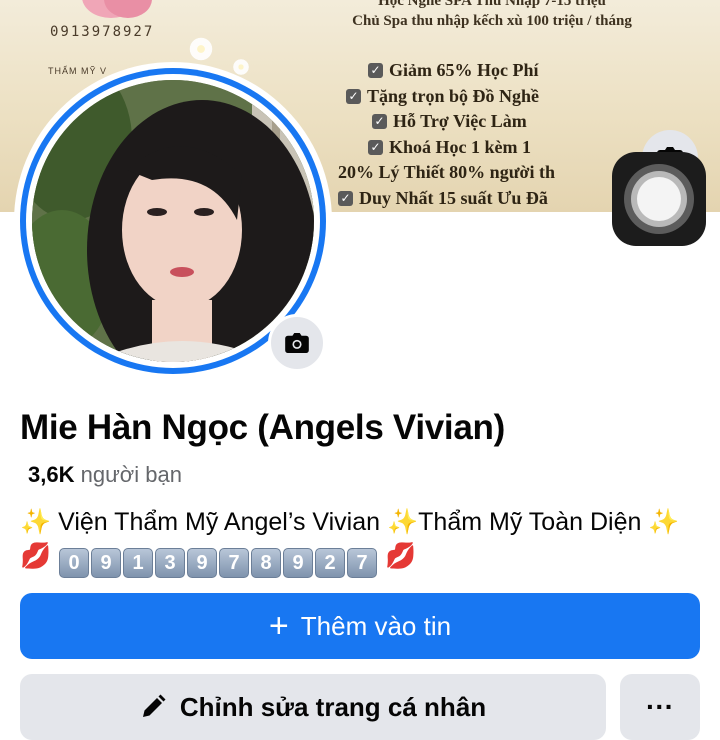 This screenshot has height=740, width=720. I want to click on edit-avatar-button, so click(297, 343).